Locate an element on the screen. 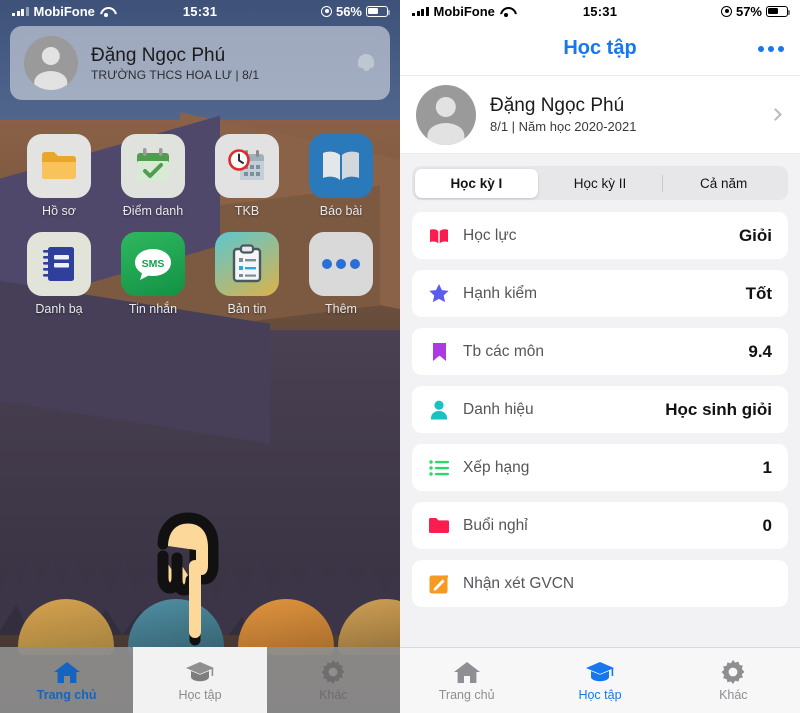  status-bar: MobiFone 15:31 56% is located at coordinates (200, 11).